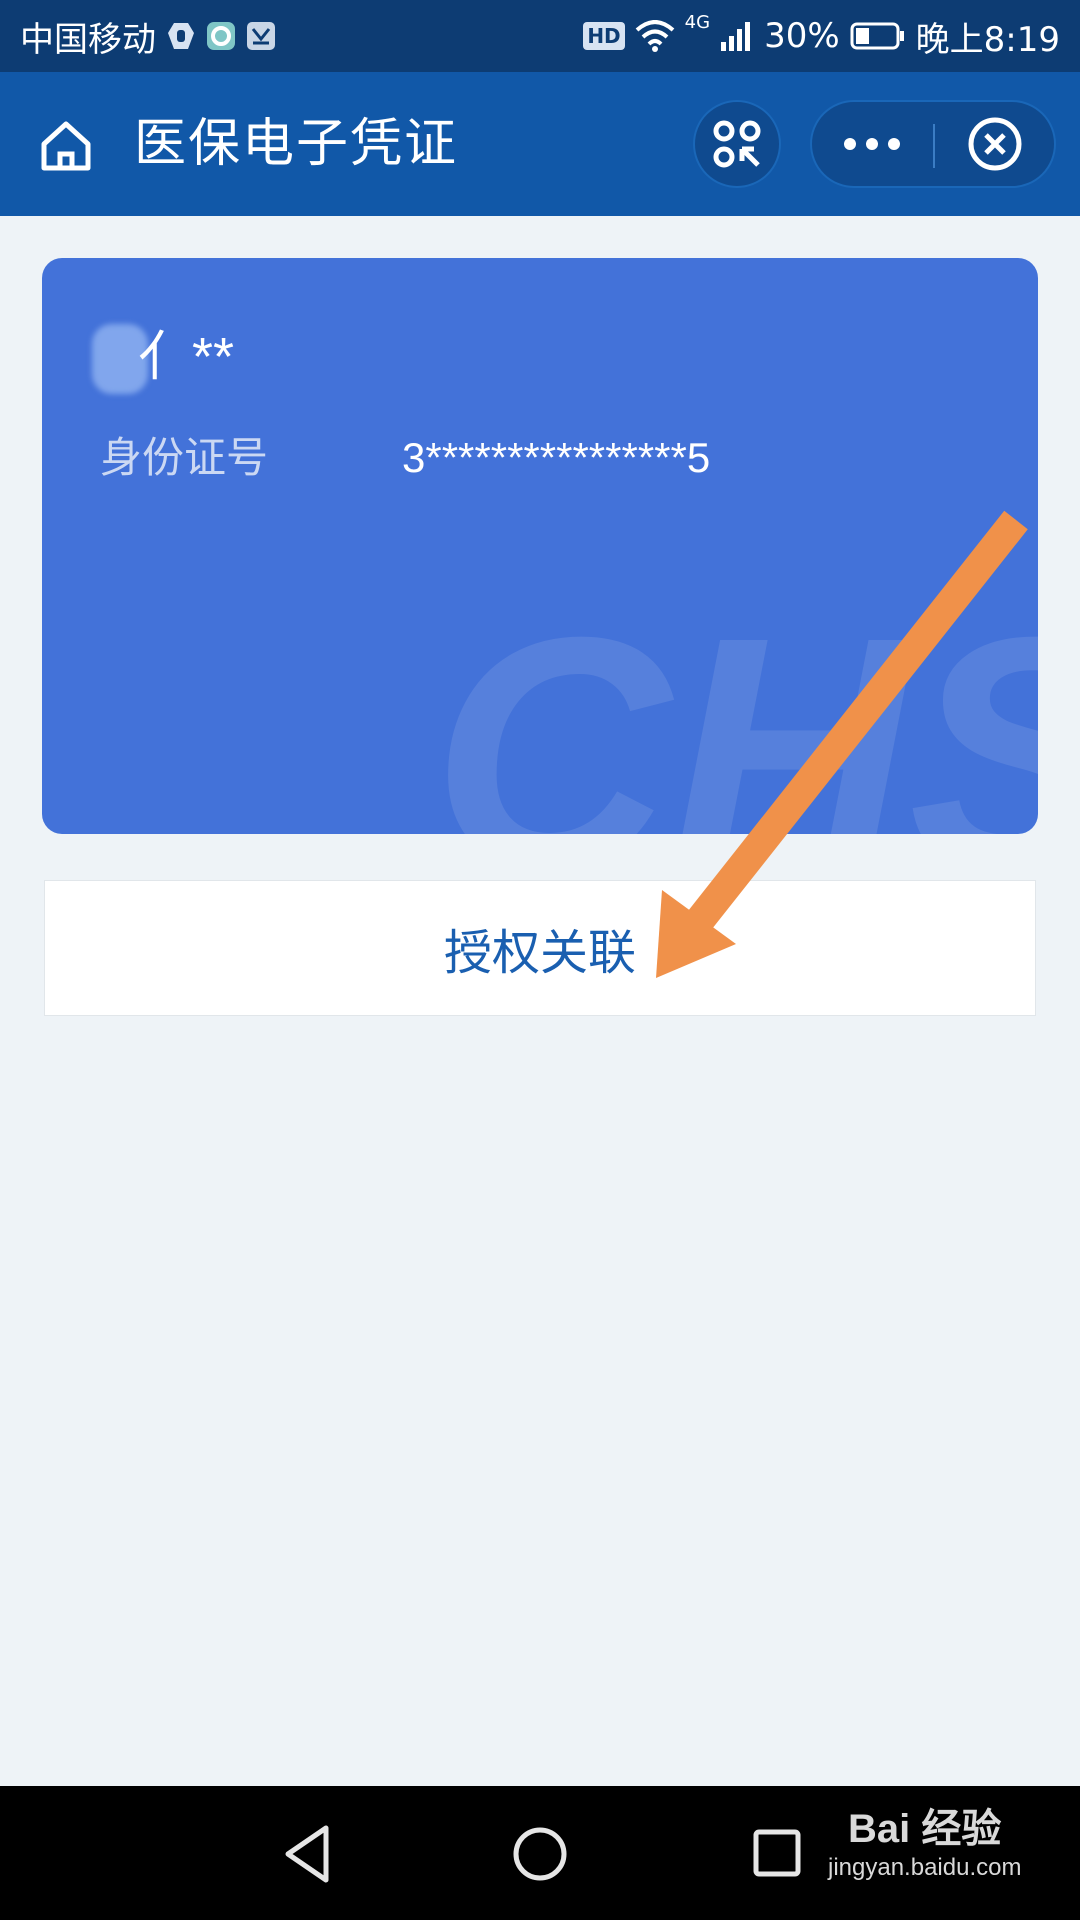  What do you see at coordinates (925, 1829) in the screenshot?
I see `baidu-logo-text: Bai 经验` at bounding box center [925, 1829].